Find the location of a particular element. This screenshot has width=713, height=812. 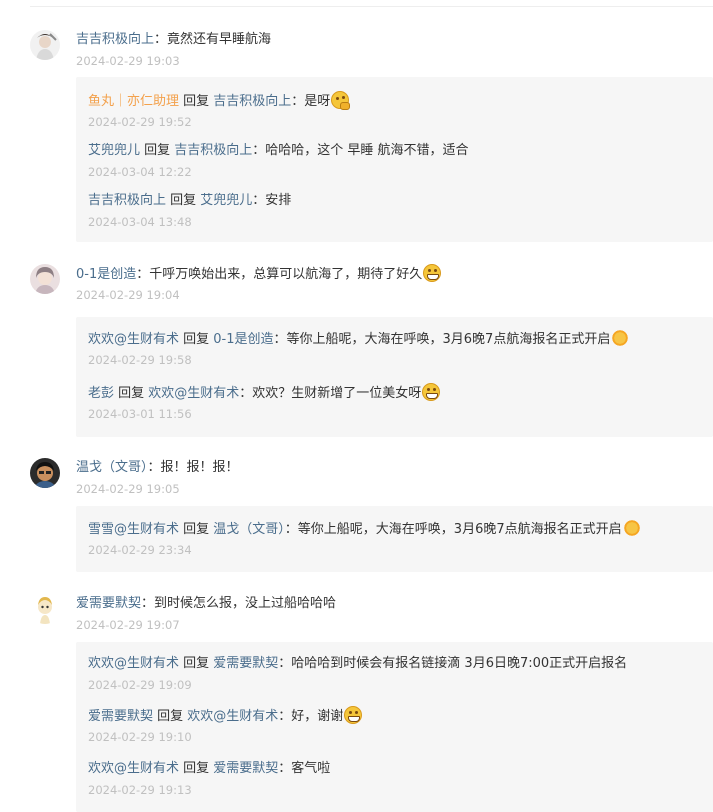

reply-time: 2024-03-04 12:22 is located at coordinates (140, 172).